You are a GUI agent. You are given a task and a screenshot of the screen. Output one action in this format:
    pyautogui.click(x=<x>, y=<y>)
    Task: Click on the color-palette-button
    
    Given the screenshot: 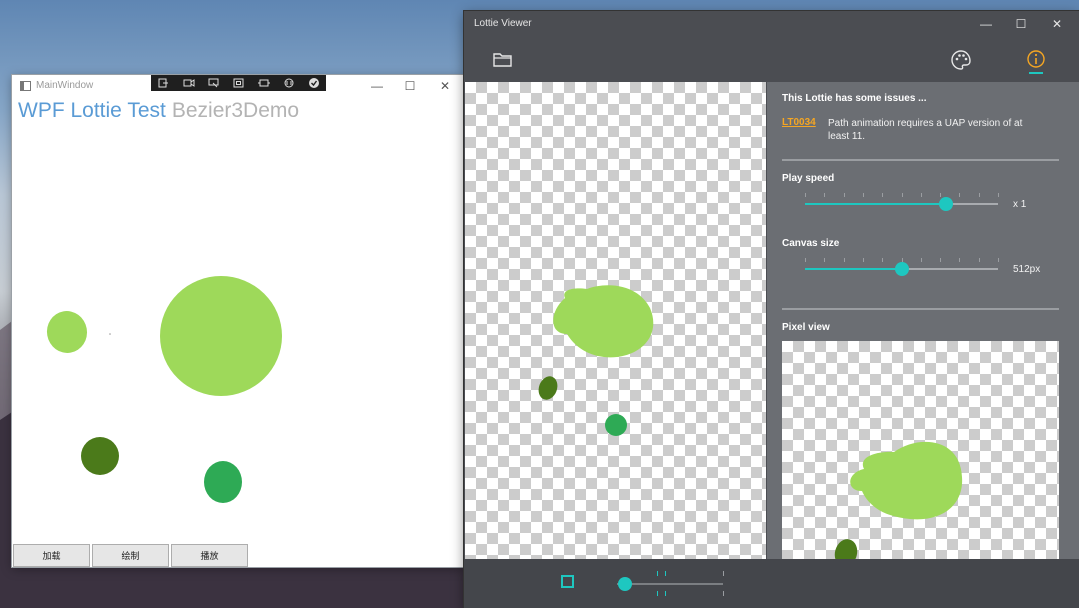 What is the action you would take?
    pyautogui.click(x=961, y=60)
    